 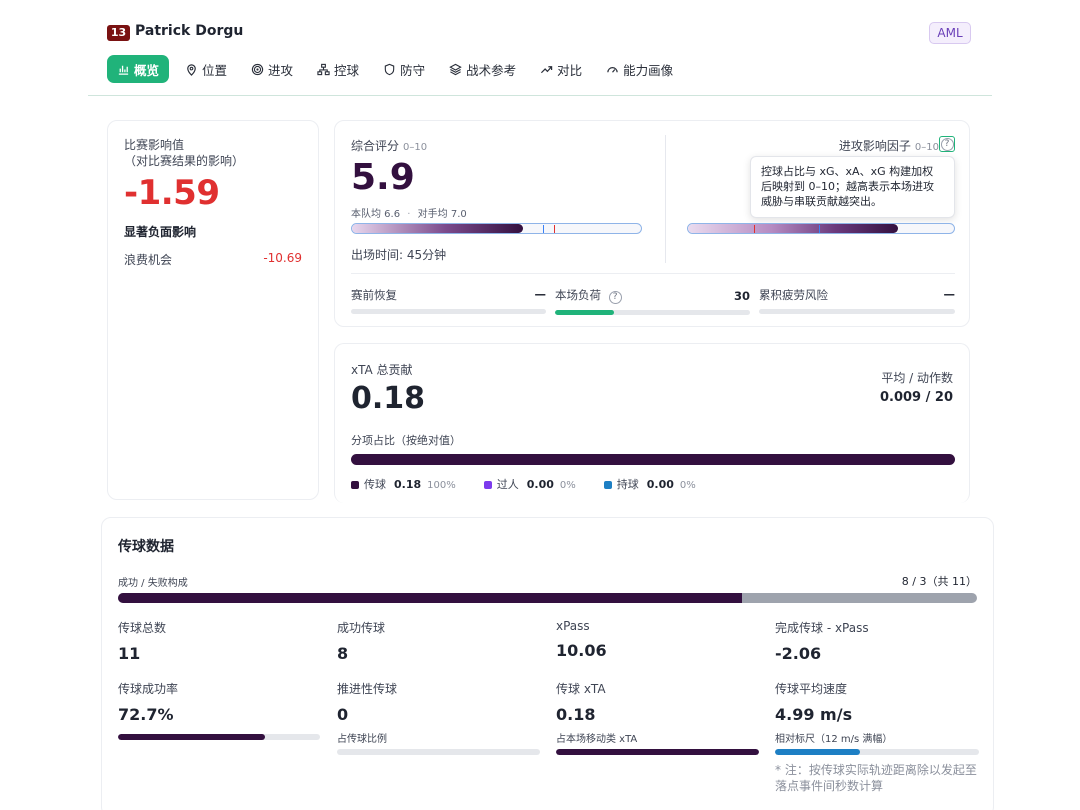 I want to click on shield-icon, so click(x=389, y=69).